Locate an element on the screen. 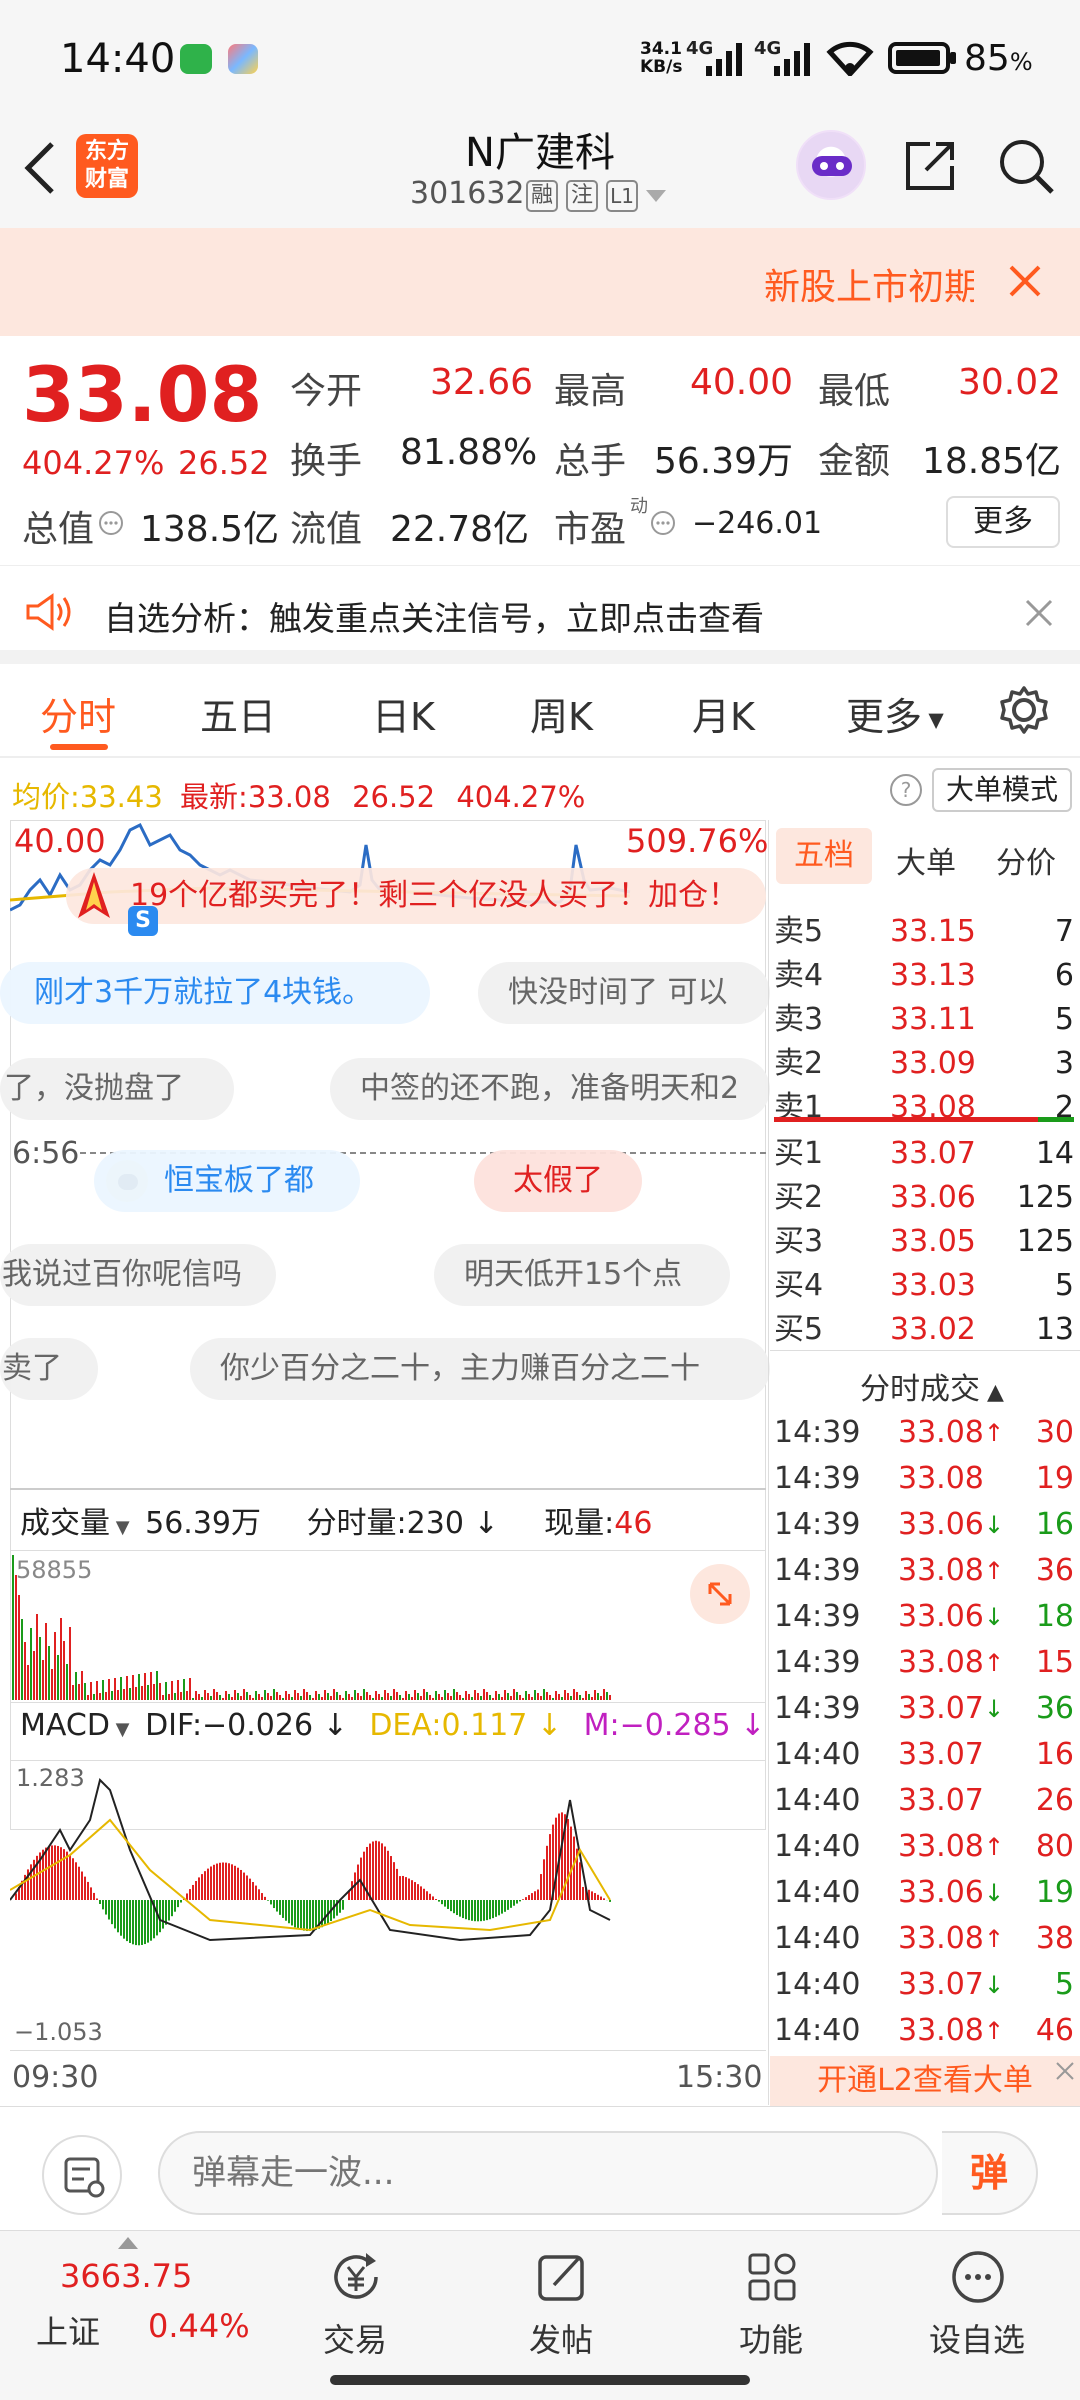 The image size is (1080, 2400). status-bar: 14:40 34.1 KB/s 4G 4G 85% is located at coordinates (540, 55).